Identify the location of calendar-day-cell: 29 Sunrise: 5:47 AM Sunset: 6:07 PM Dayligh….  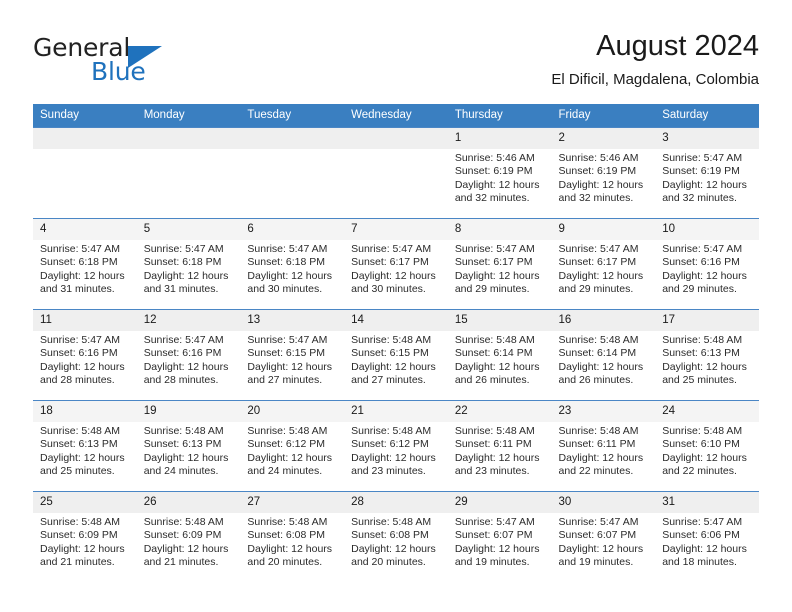
(499, 536).